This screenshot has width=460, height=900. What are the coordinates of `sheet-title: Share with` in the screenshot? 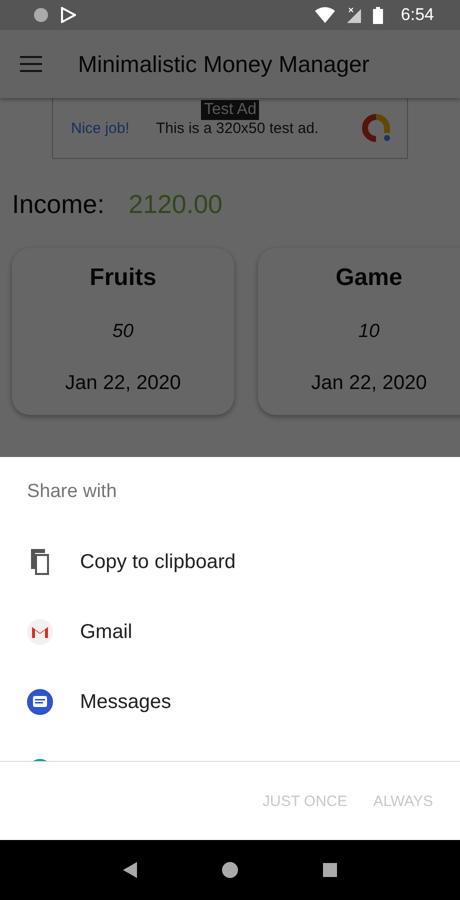 It's located at (72, 492).